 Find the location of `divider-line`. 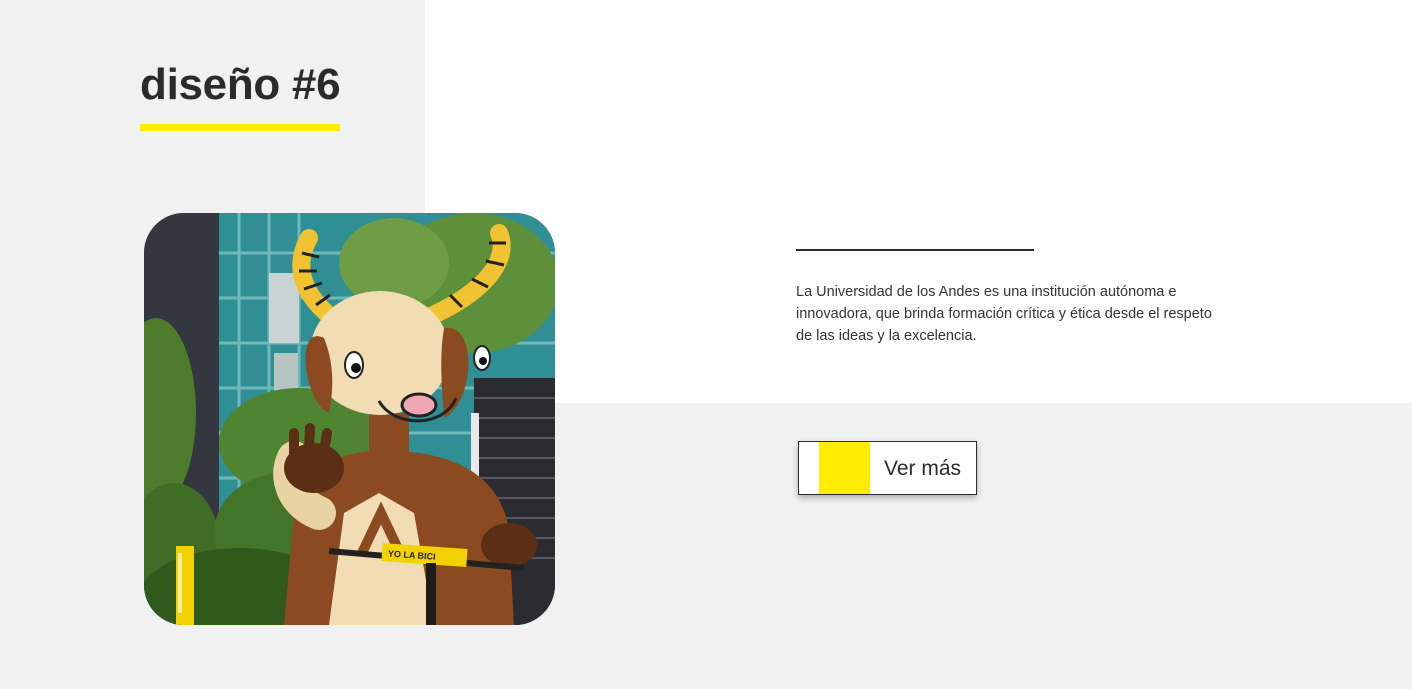

divider-line is located at coordinates (915, 250).